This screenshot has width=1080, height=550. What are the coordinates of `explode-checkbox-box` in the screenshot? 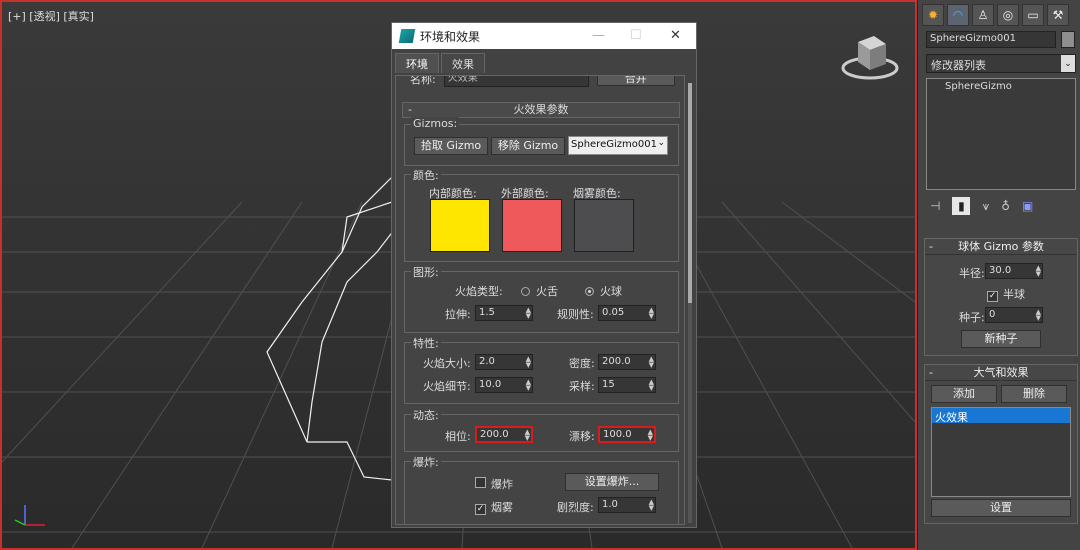 It's located at (480, 482).